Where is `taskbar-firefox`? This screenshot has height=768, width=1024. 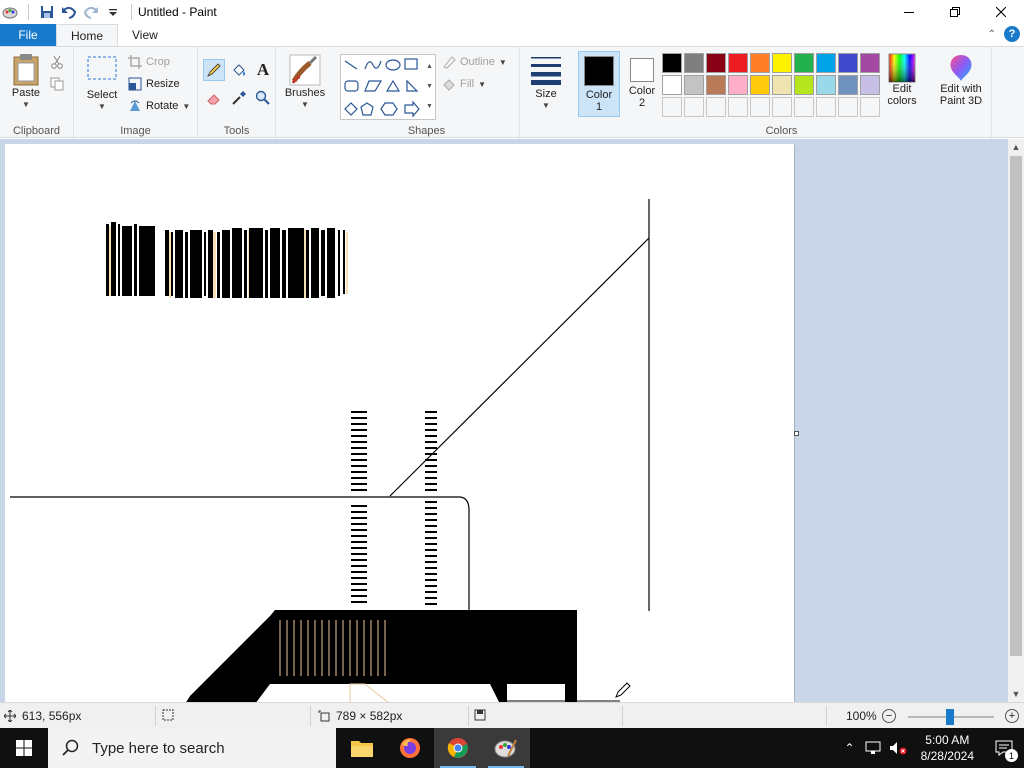 taskbar-firefox is located at coordinates (410, 748).